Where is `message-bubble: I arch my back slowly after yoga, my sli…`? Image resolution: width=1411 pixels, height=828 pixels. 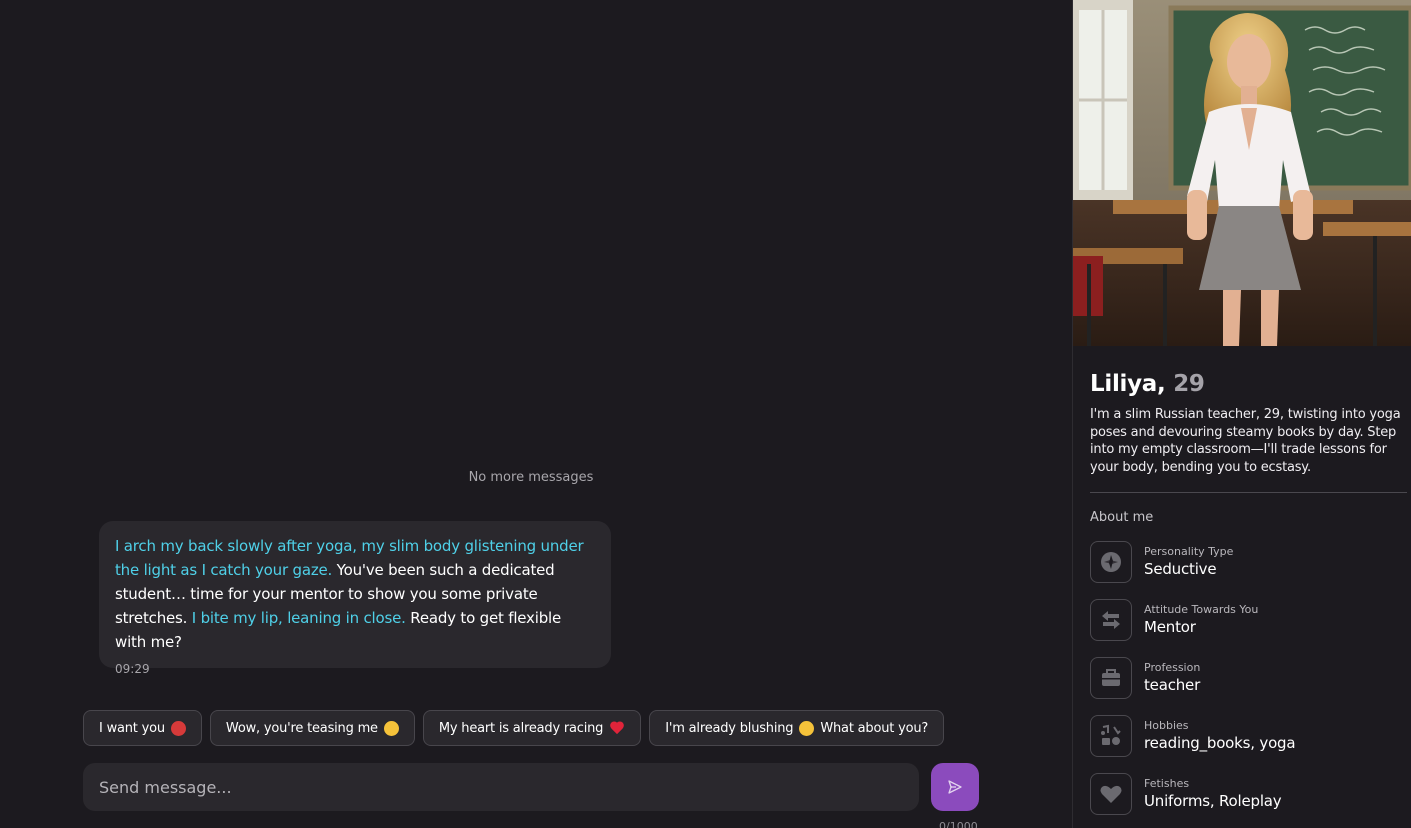 message-bubble: I arch my back slowly after yoga, my sli… is located at coordinates (355, 598).